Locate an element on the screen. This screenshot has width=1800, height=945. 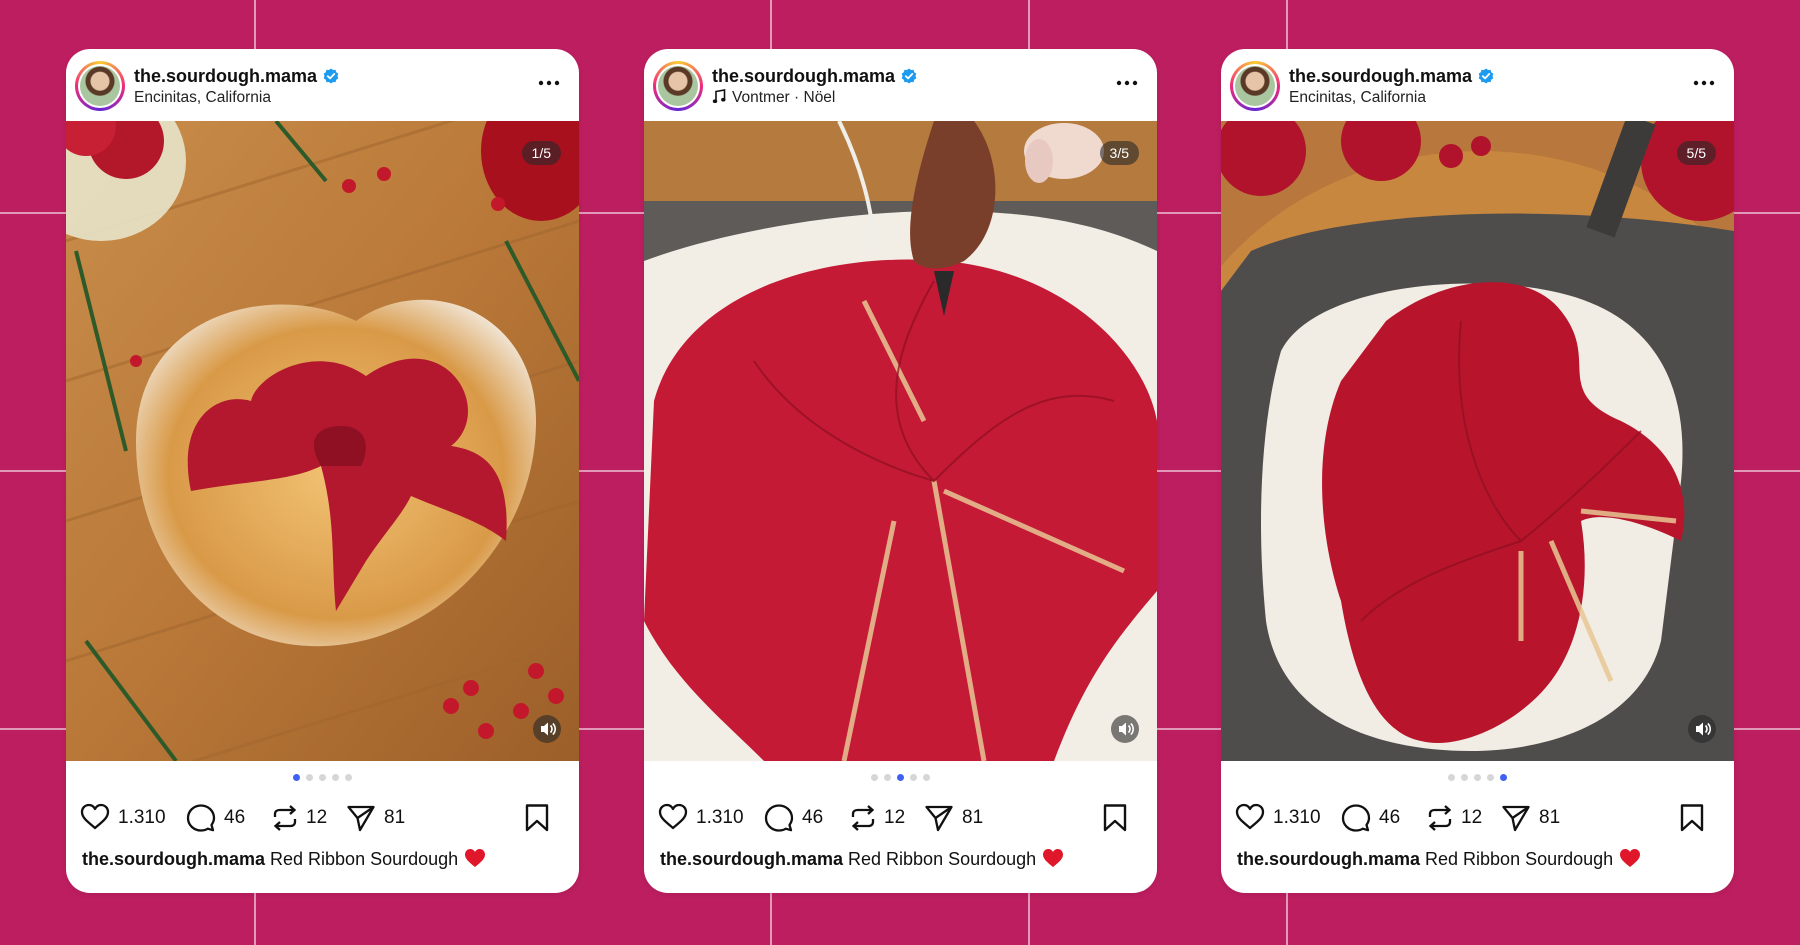
comment-count: 46 is located at coordinates (813, 817).